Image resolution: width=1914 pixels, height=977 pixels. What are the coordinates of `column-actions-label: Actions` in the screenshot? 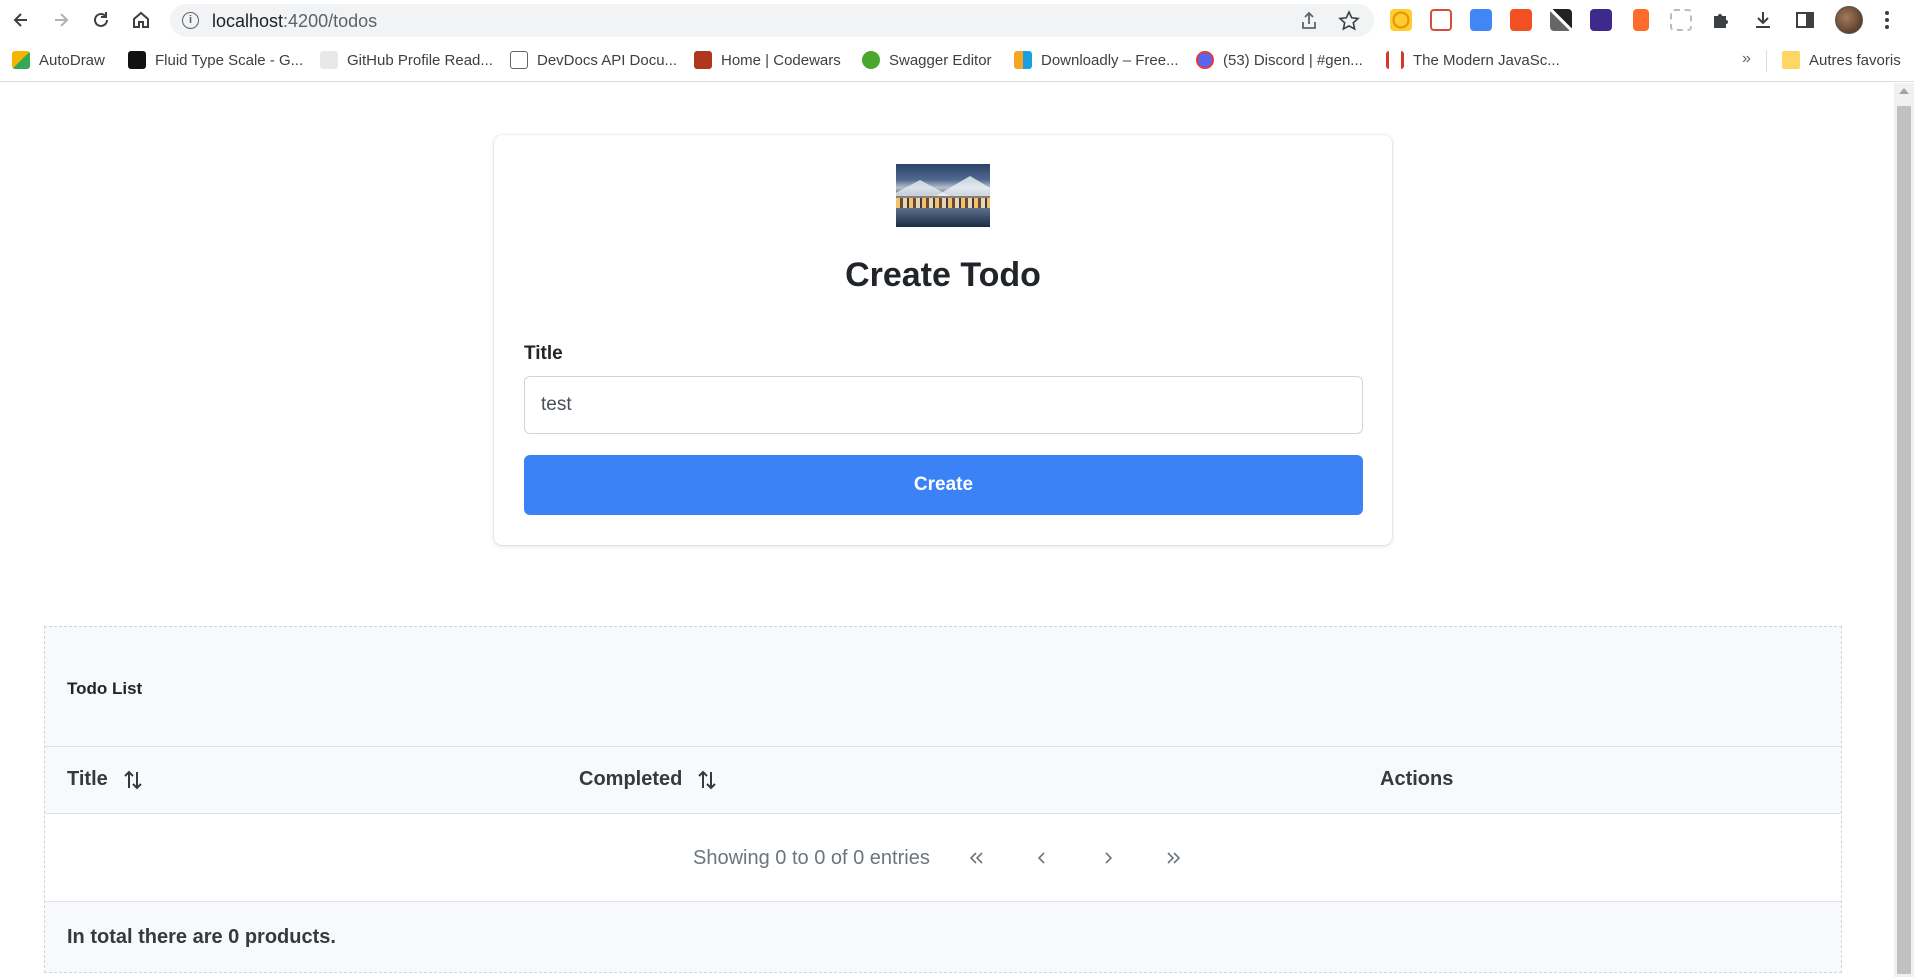 It's located at (1417, 779).